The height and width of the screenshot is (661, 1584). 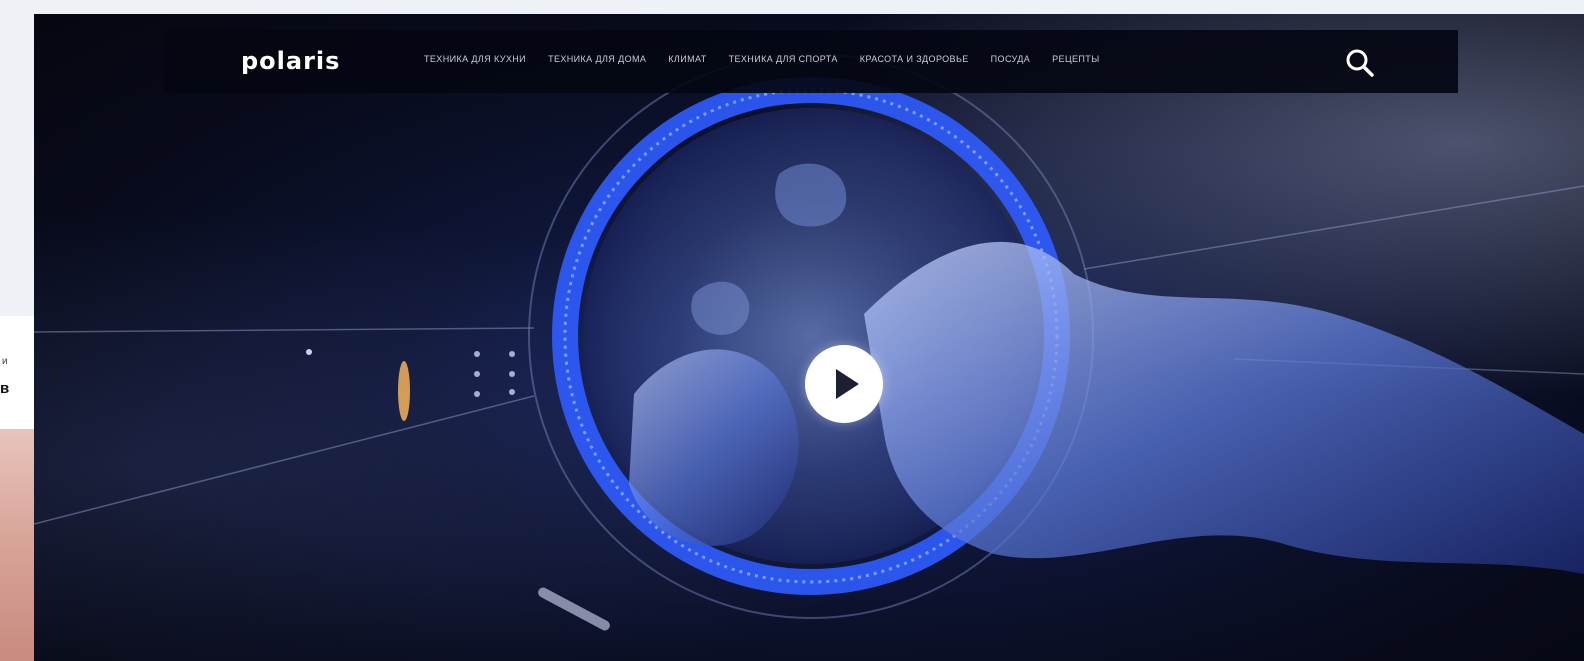 I want to click on nav-item-home: ТЕХНИКА ДЛЯ ДОМА, so click(x=597, y=59).